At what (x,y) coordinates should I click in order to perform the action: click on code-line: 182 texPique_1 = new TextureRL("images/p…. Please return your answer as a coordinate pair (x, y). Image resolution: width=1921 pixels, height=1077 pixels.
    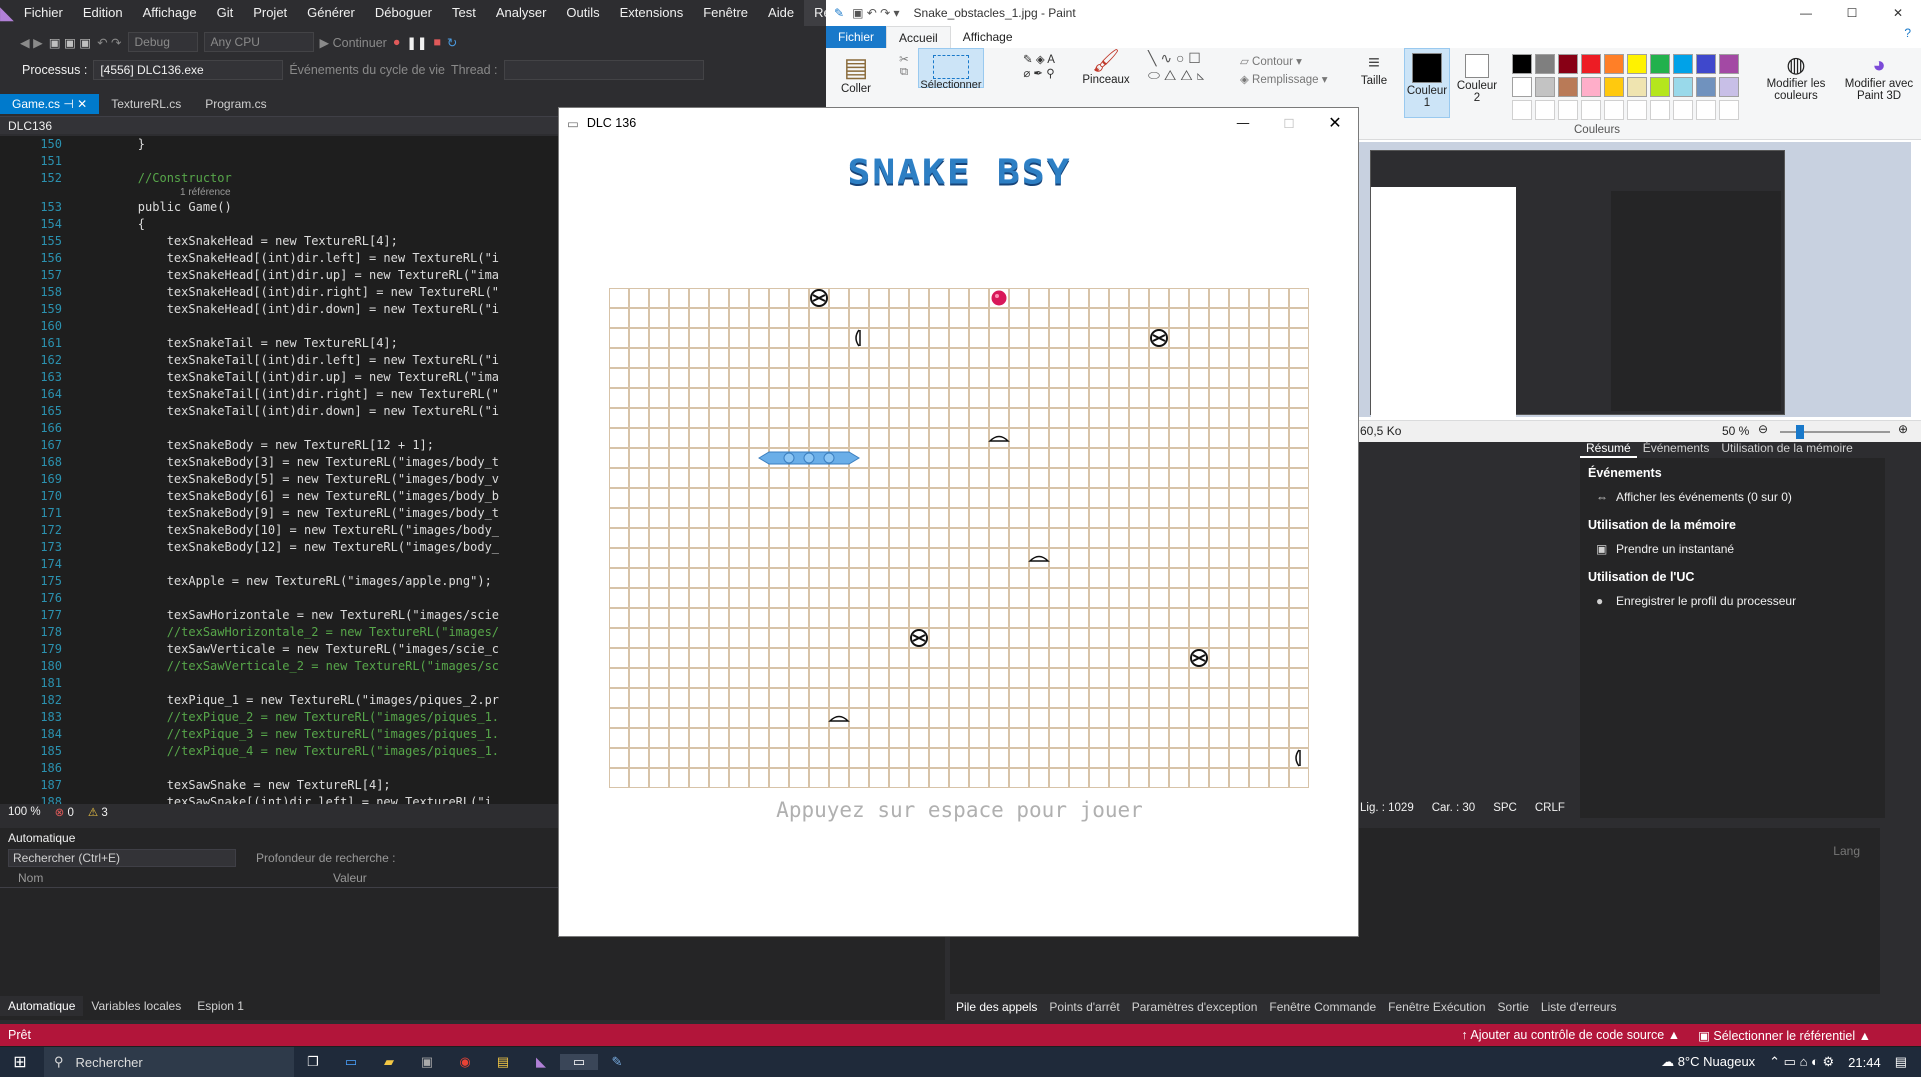
    Looking at the image, I should click on (280, 700).